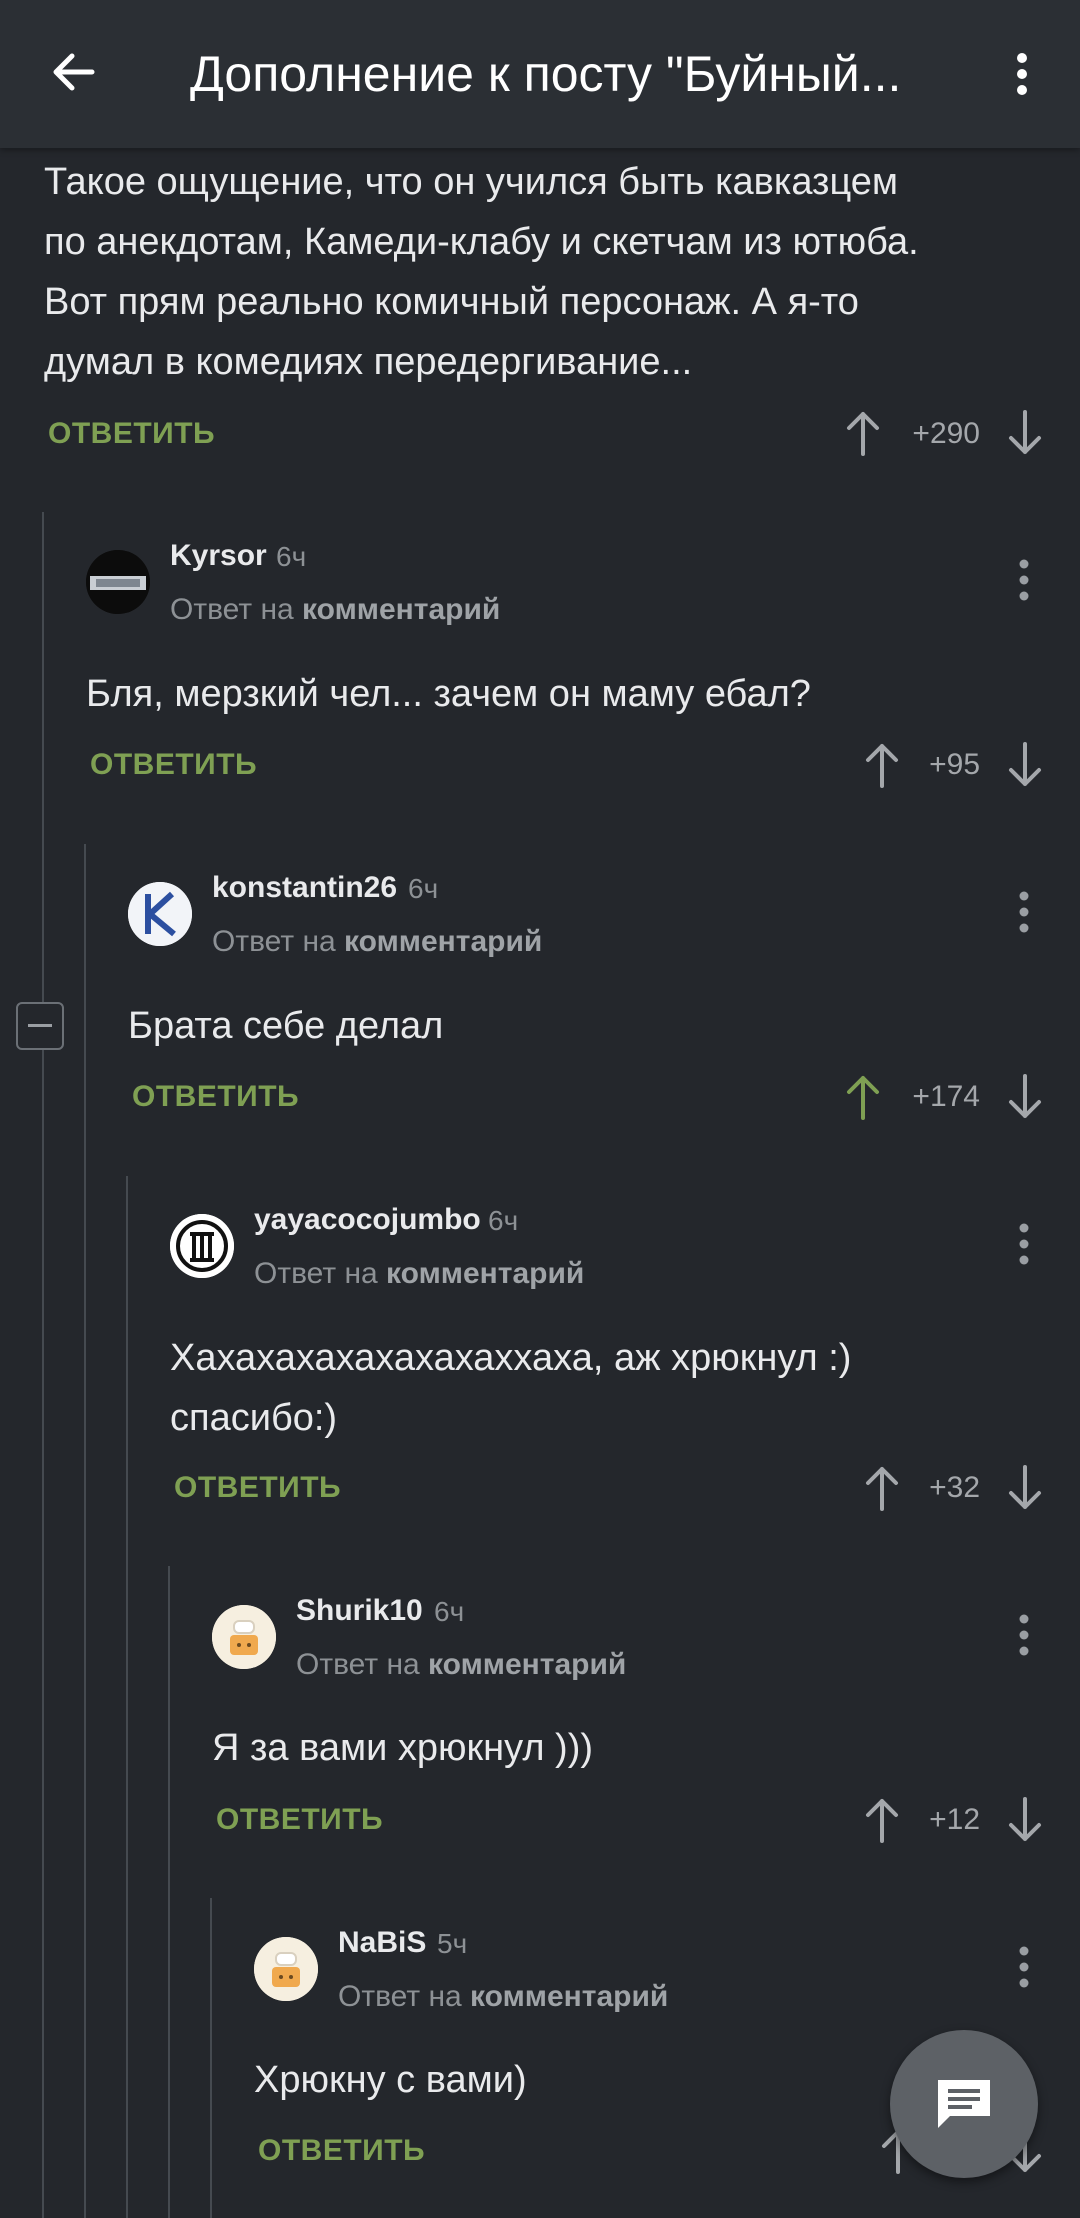  I want to click on back-arrow-icon, so click(74, 72).